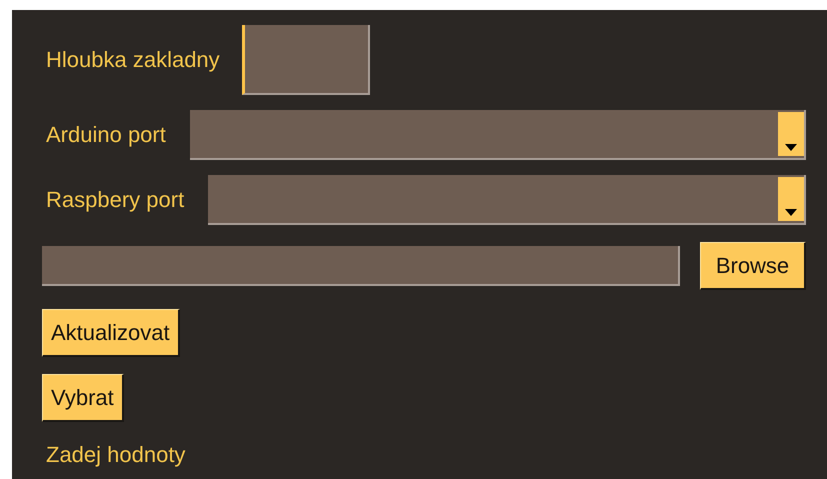  I want to click on action-button: Vybrat, so click(83, 398).